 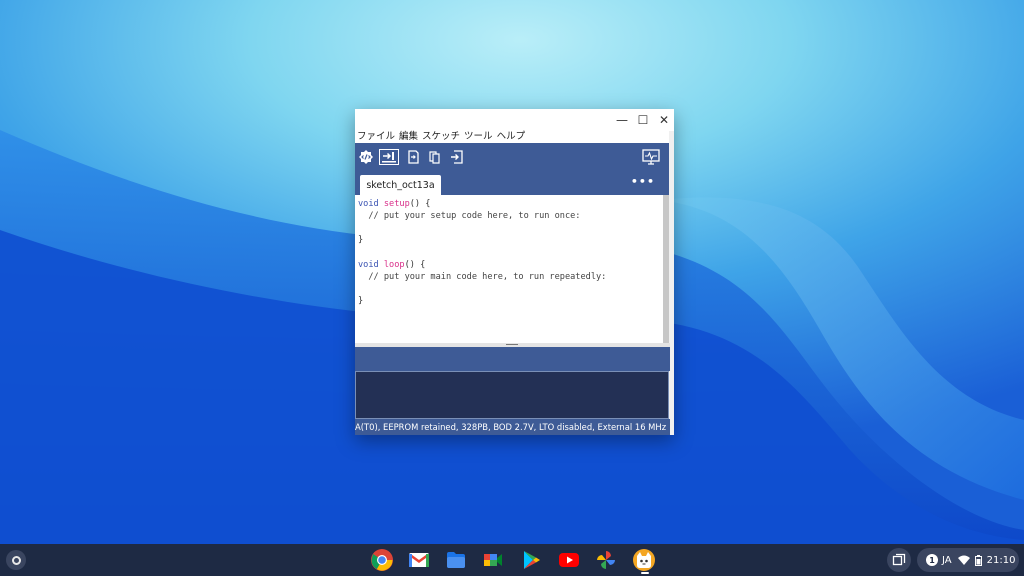 I want to click on maximize-button: ☐, so click(x=643, y=120).